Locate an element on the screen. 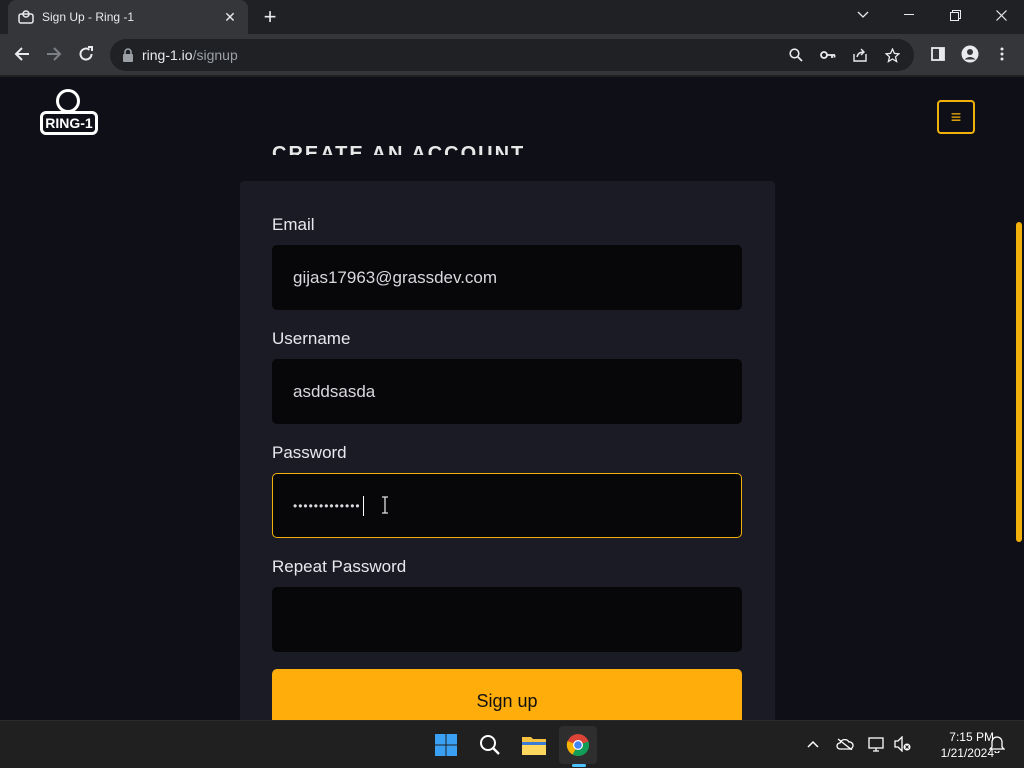 This screenshot has width=1024, height=768. minimize-icon is located at coordinates (909, 15).